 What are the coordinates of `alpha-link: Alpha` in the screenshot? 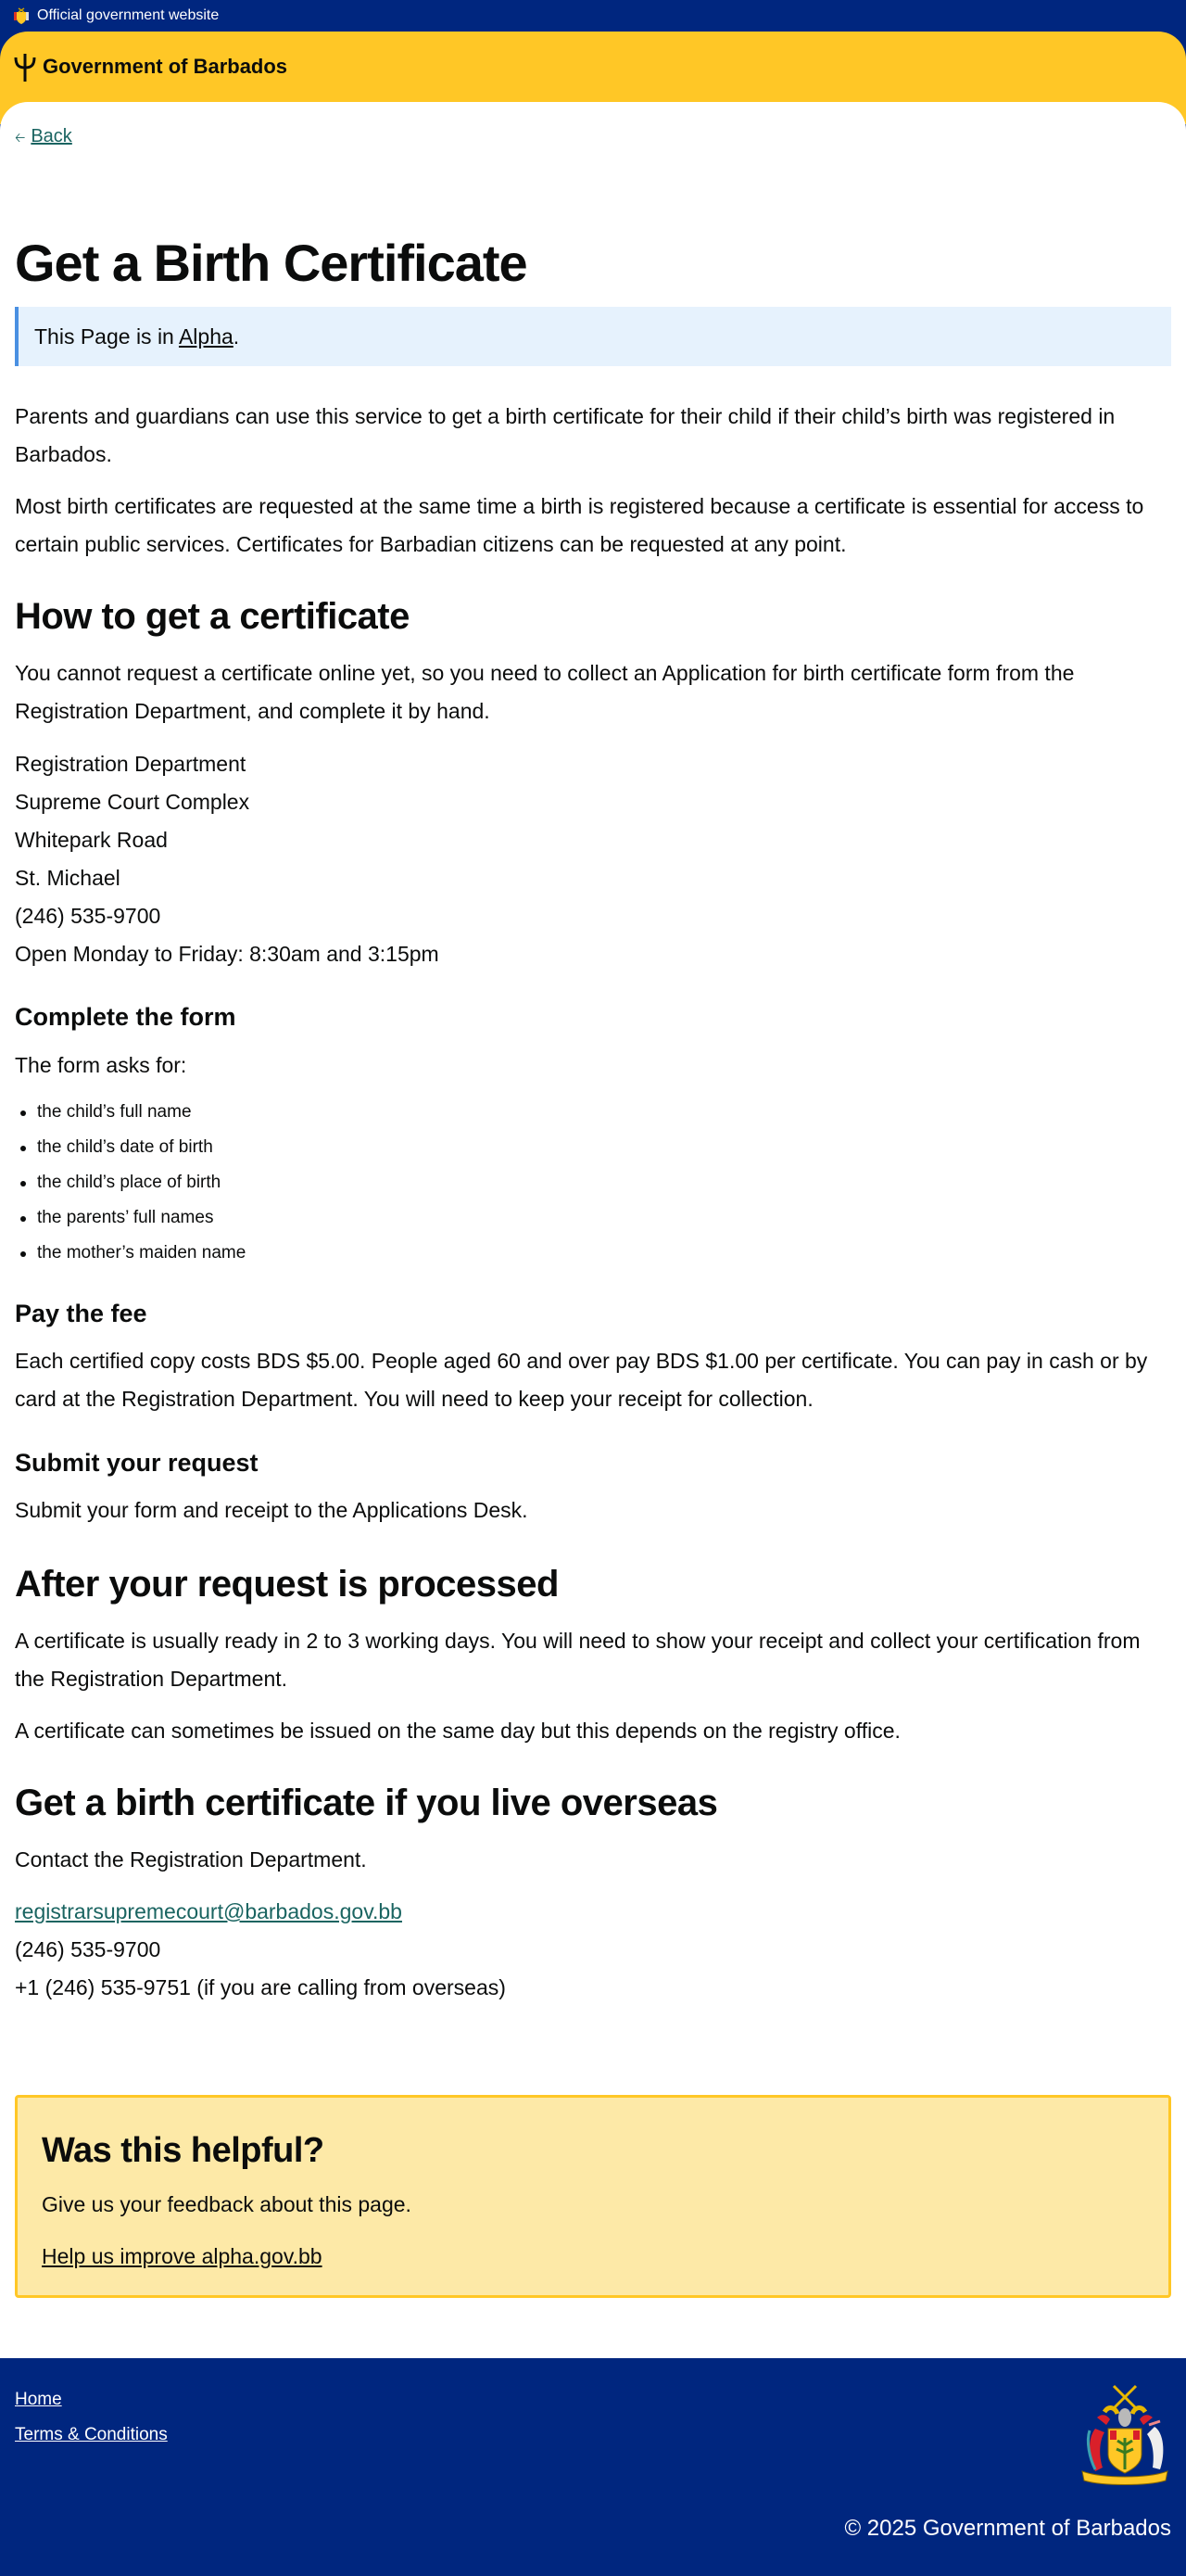 It's located at (206, 336).